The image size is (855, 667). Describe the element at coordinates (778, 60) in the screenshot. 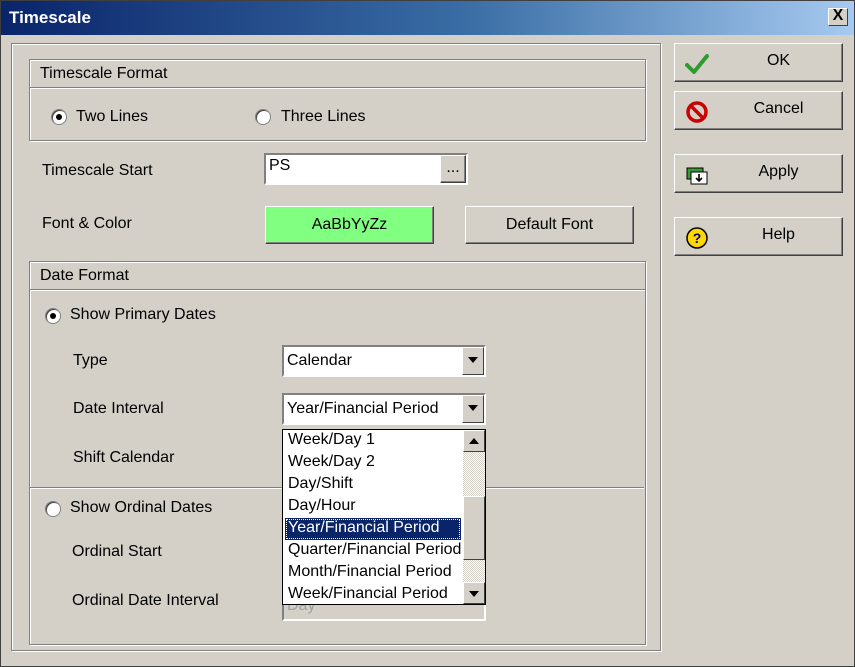

I see `ok-label: OK` at that location.